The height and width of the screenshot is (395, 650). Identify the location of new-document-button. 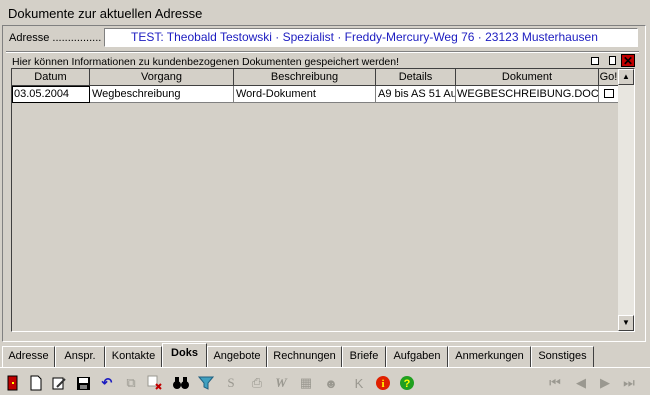
(612, 60).